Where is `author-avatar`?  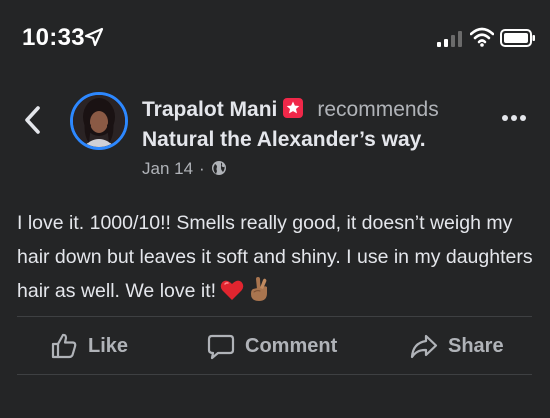
author-avatar is located at coordinates (99, 121).